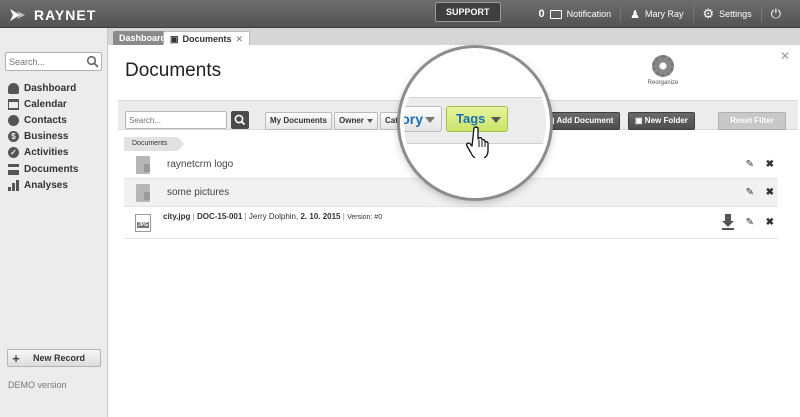 Image resolution: width=800 pixels, height=417 pixels. Describe the element at coordinates (454, 36) in the screenshot. I see `tab-bar: Dashboard ▣ Documents ✕` at that location.